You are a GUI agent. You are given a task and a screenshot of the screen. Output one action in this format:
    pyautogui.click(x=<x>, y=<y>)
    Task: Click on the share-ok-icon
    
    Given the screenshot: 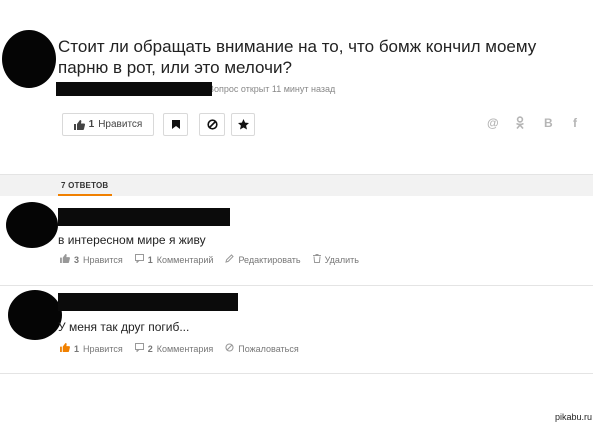 What is the action you would take?
    pyautogui.click(x=520, y=124)
    